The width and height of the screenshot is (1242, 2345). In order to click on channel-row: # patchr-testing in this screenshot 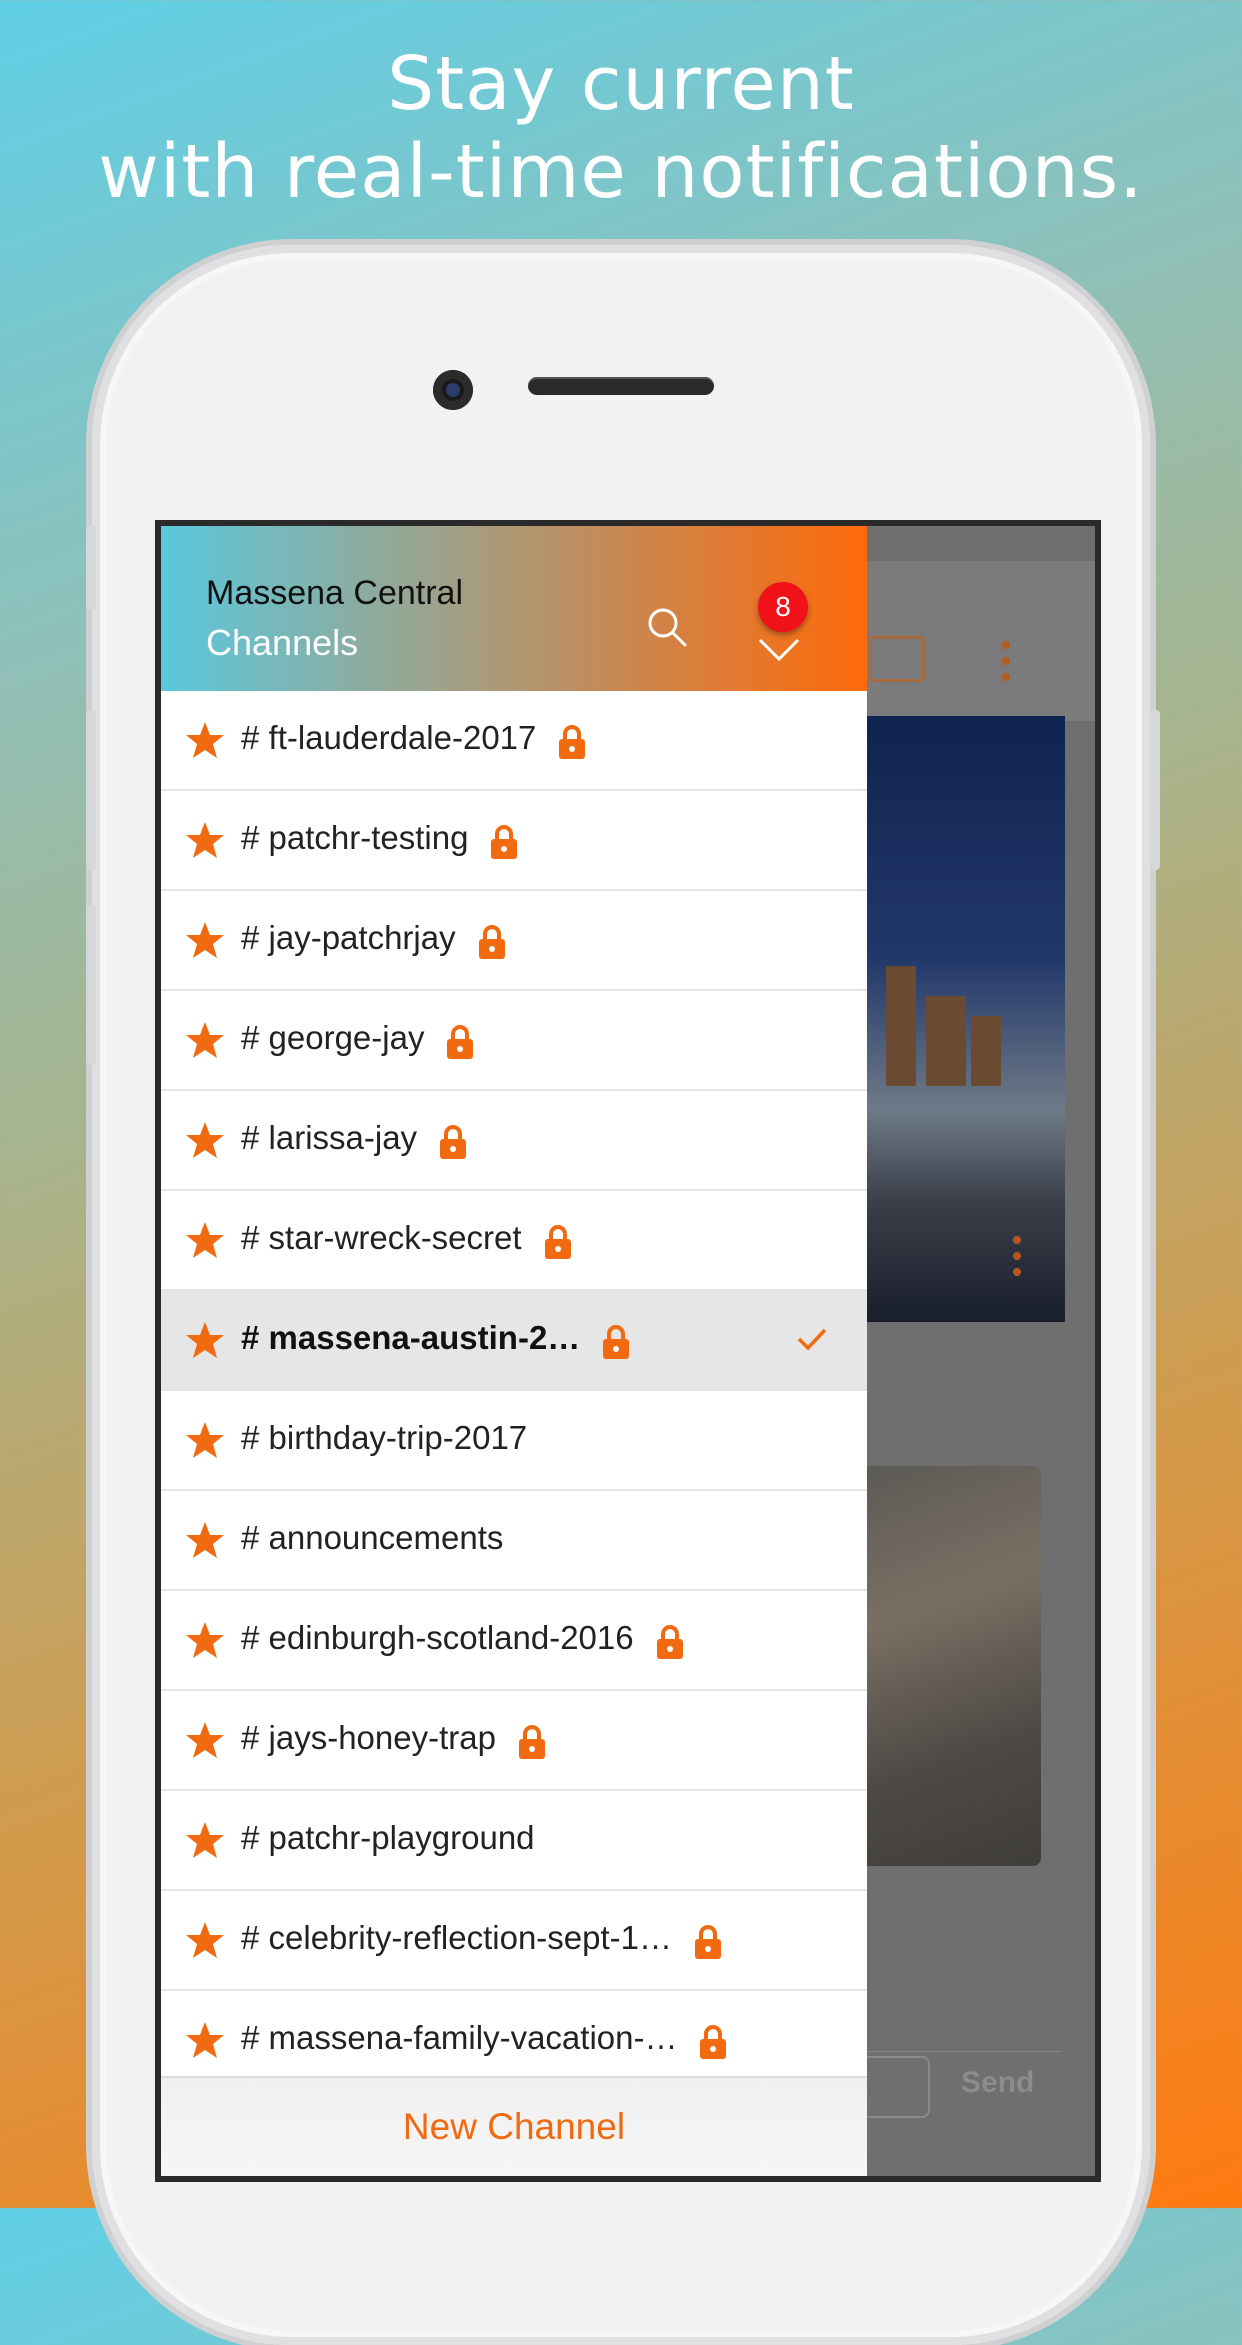, I will do `click(514, 841)`.